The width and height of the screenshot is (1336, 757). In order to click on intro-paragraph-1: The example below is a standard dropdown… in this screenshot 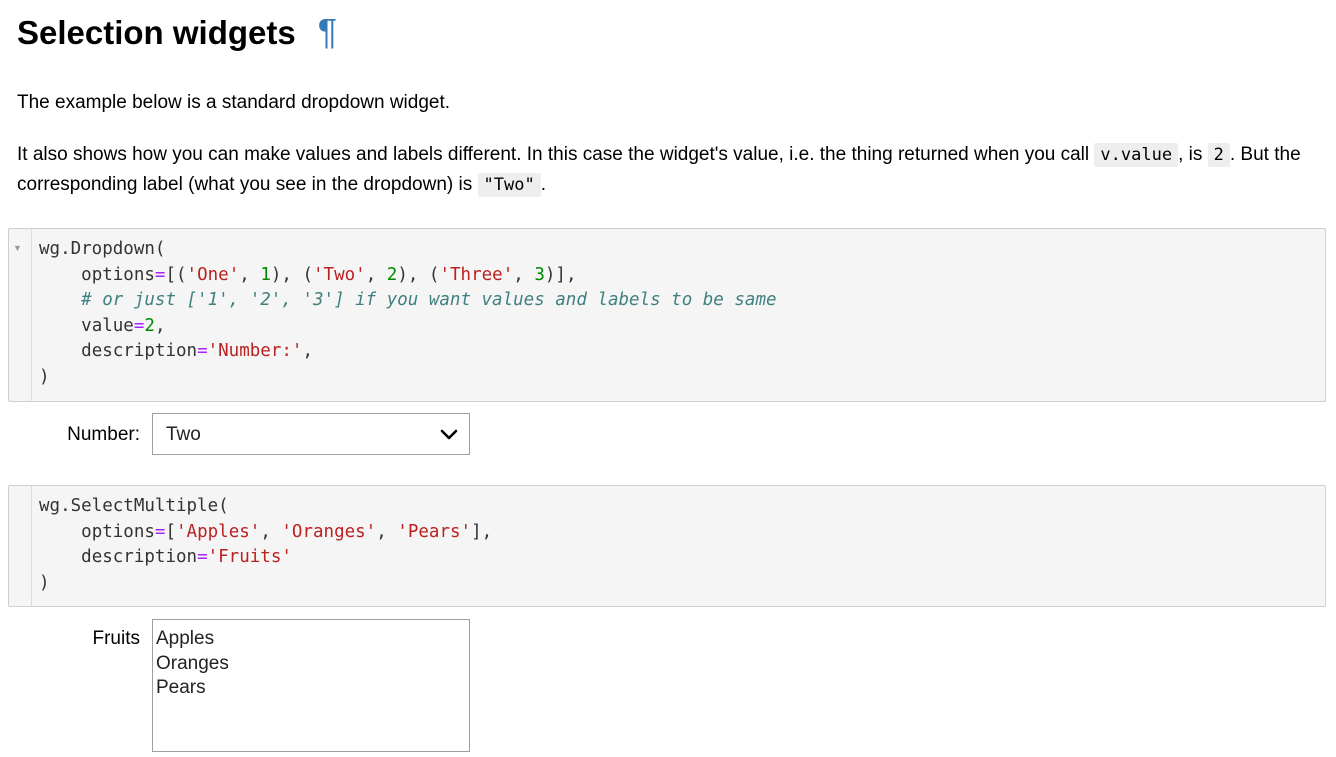, I will do `click(234, 102)`.